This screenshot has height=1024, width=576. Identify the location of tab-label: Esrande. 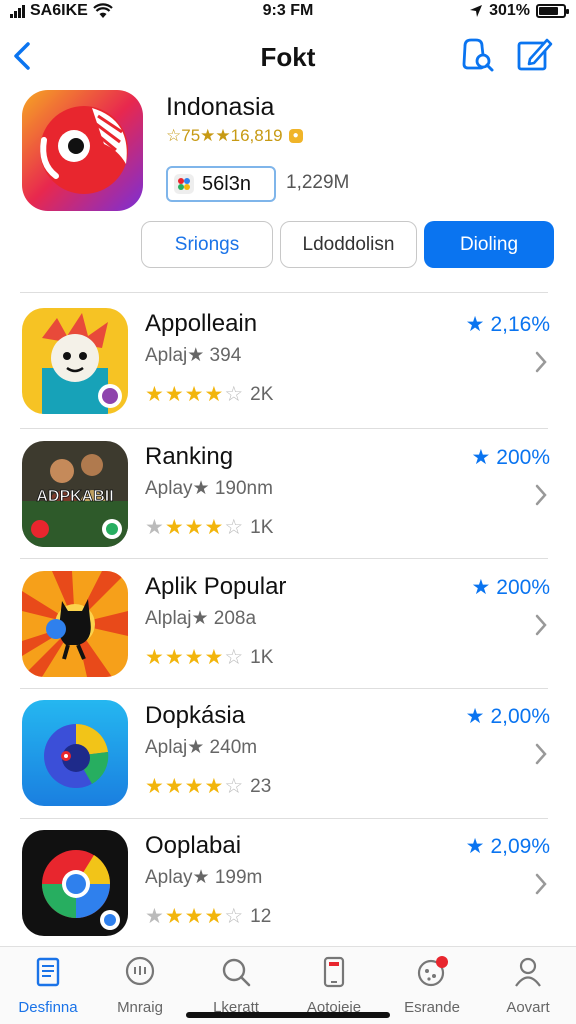
(432, 1007).